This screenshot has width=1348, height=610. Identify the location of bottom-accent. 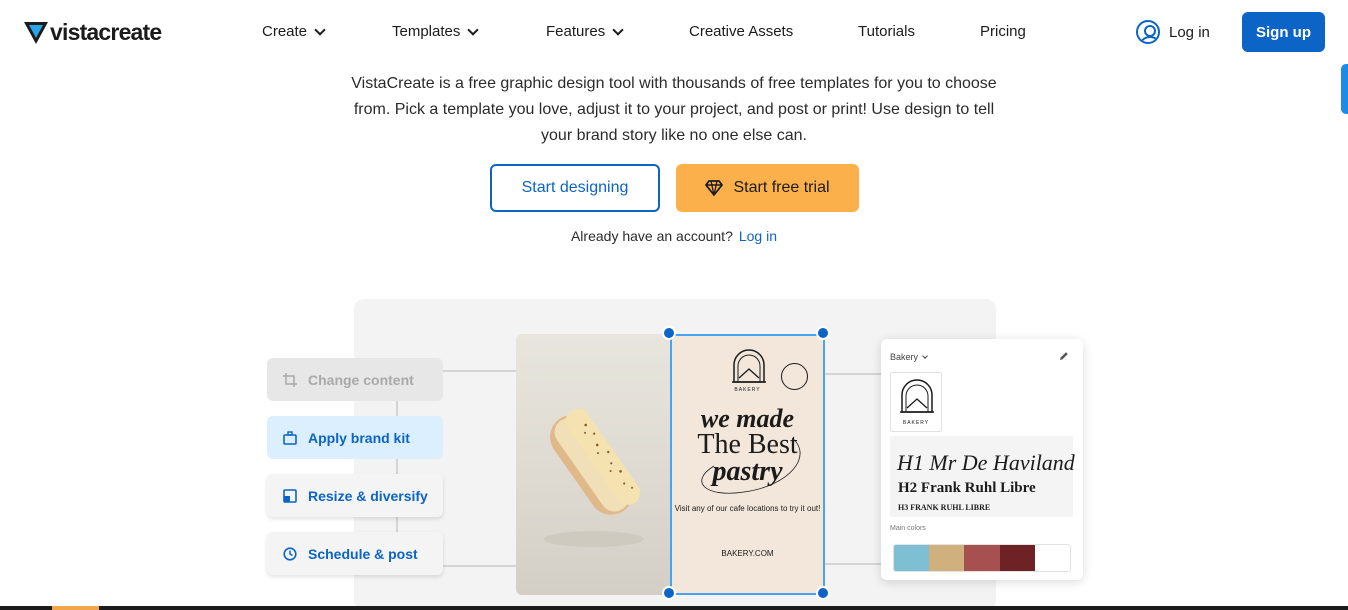
(75, 608).